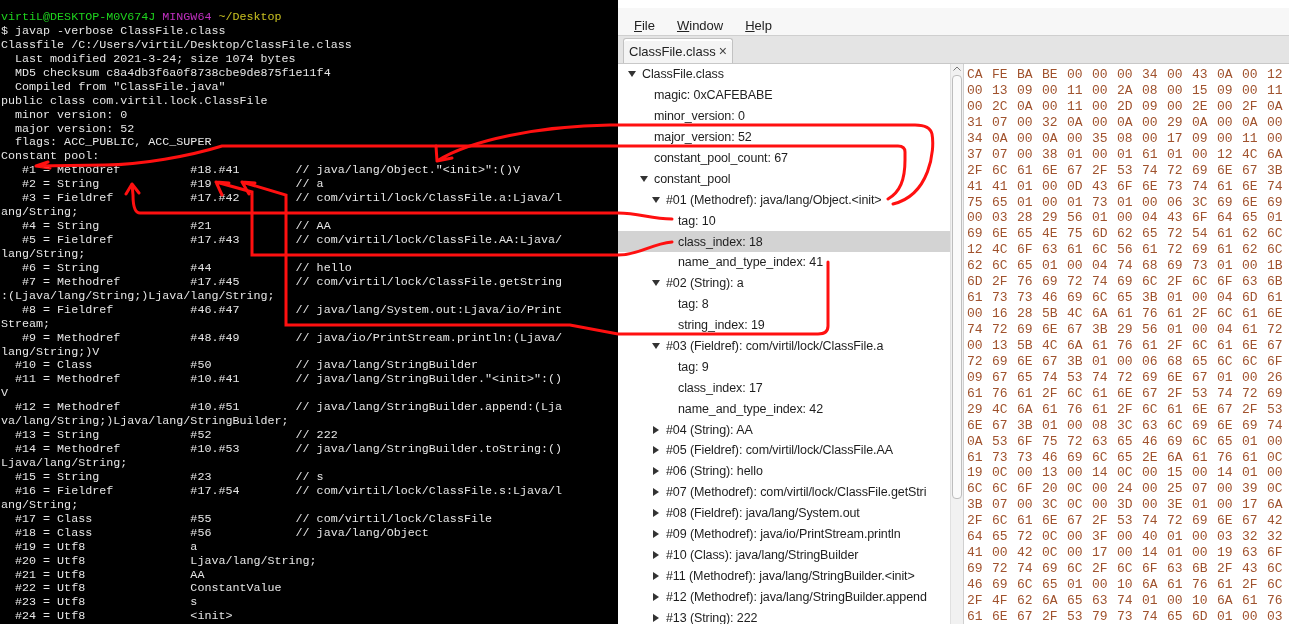  What do you see at coordinates (177, 45) in the screenshot?
I see `terminal-line: Classfile /C:/Users/virtiL/Desktop/ClassFile.class` at bounding box center [177, 45].